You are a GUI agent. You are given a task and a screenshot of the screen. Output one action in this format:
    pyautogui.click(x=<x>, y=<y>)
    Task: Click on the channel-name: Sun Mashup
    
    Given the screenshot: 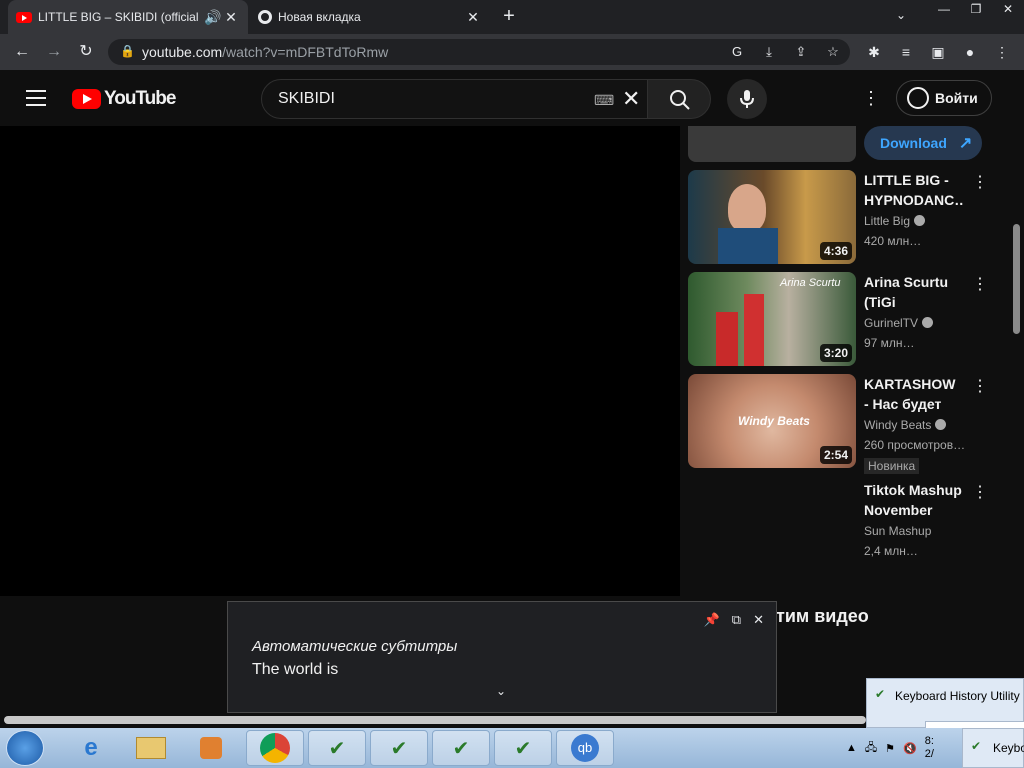 What is the action you would take?
    pyautogui.click(x=897, y=531)
    